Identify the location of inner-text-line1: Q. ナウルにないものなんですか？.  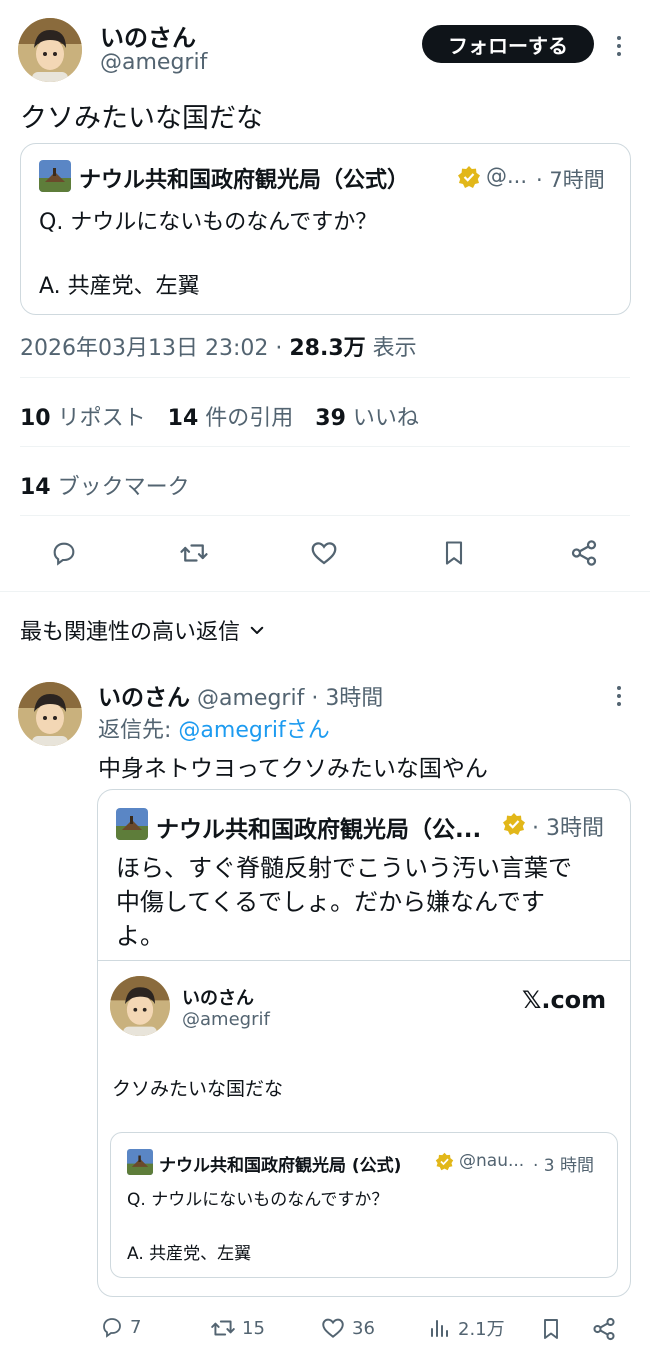
(258, 1200).